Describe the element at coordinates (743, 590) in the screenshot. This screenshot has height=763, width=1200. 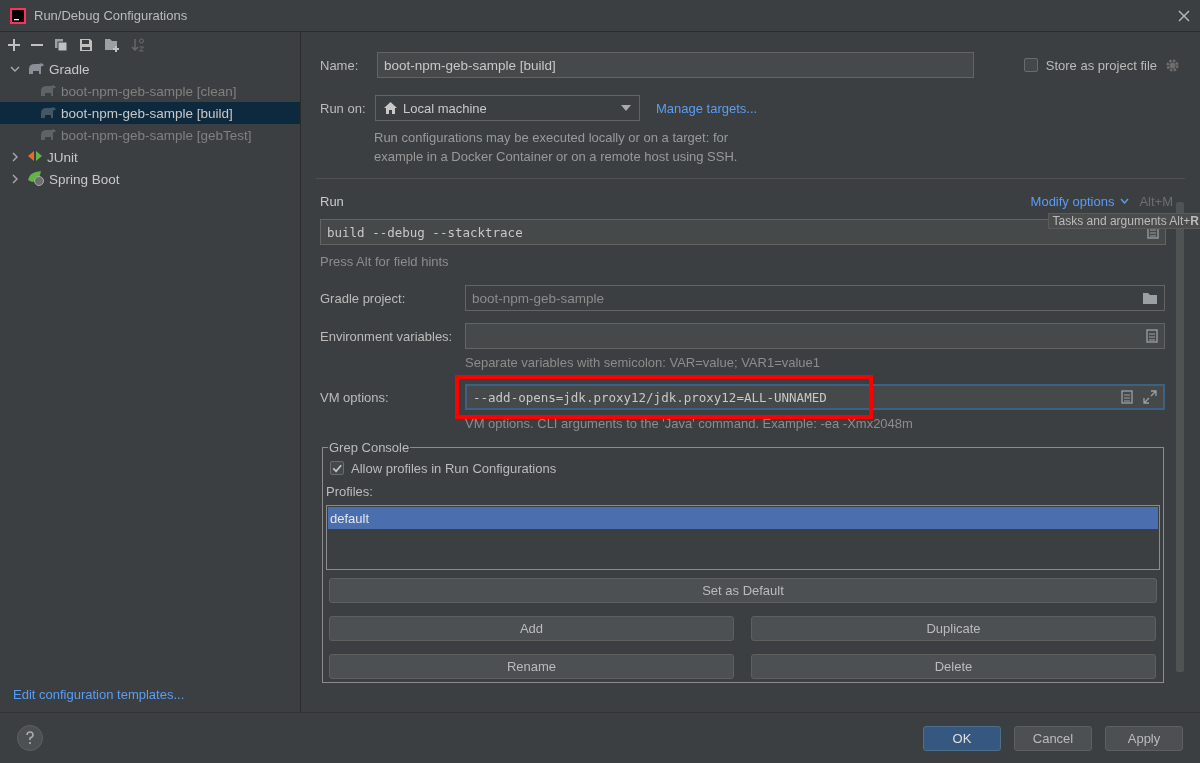
I see `action-button: Set as Default` at that location.